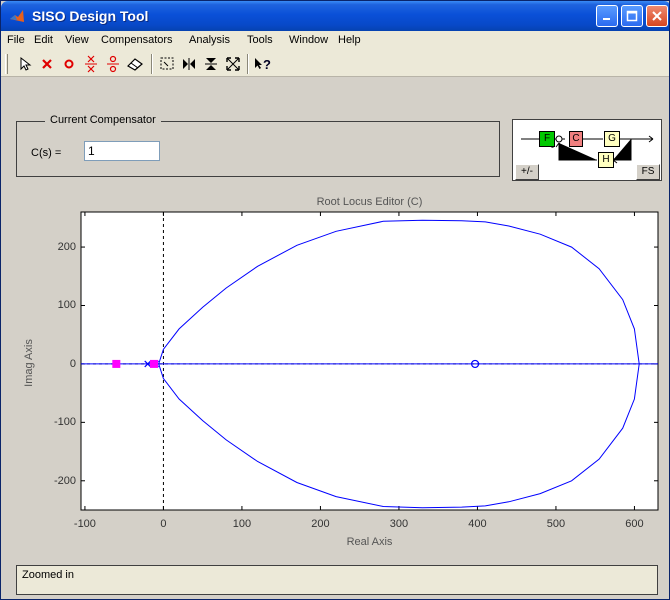 This screenshot has width=670, height=600. Describe the element at coordinates (163, 524) in the screenshot. I see `x-tick-label: 0` at that location.